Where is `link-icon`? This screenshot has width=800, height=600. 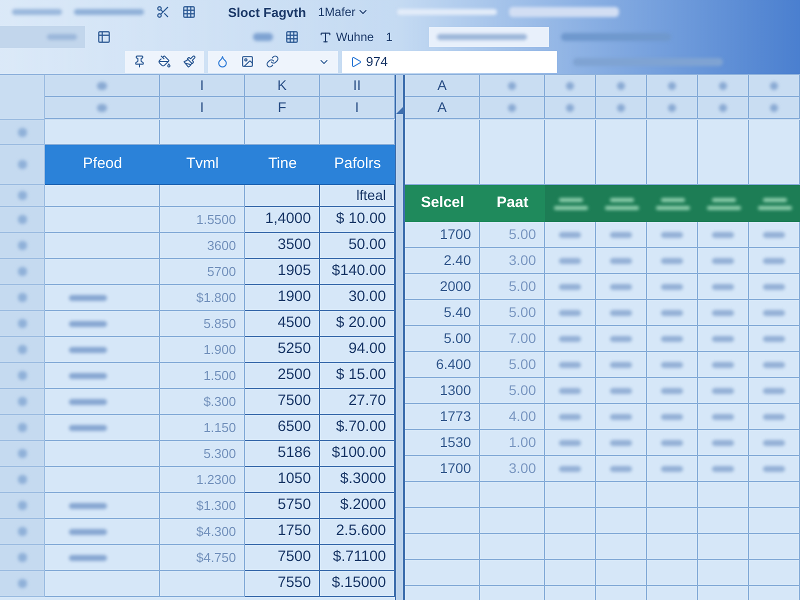
link-icon is located at coordinates (272, 61).